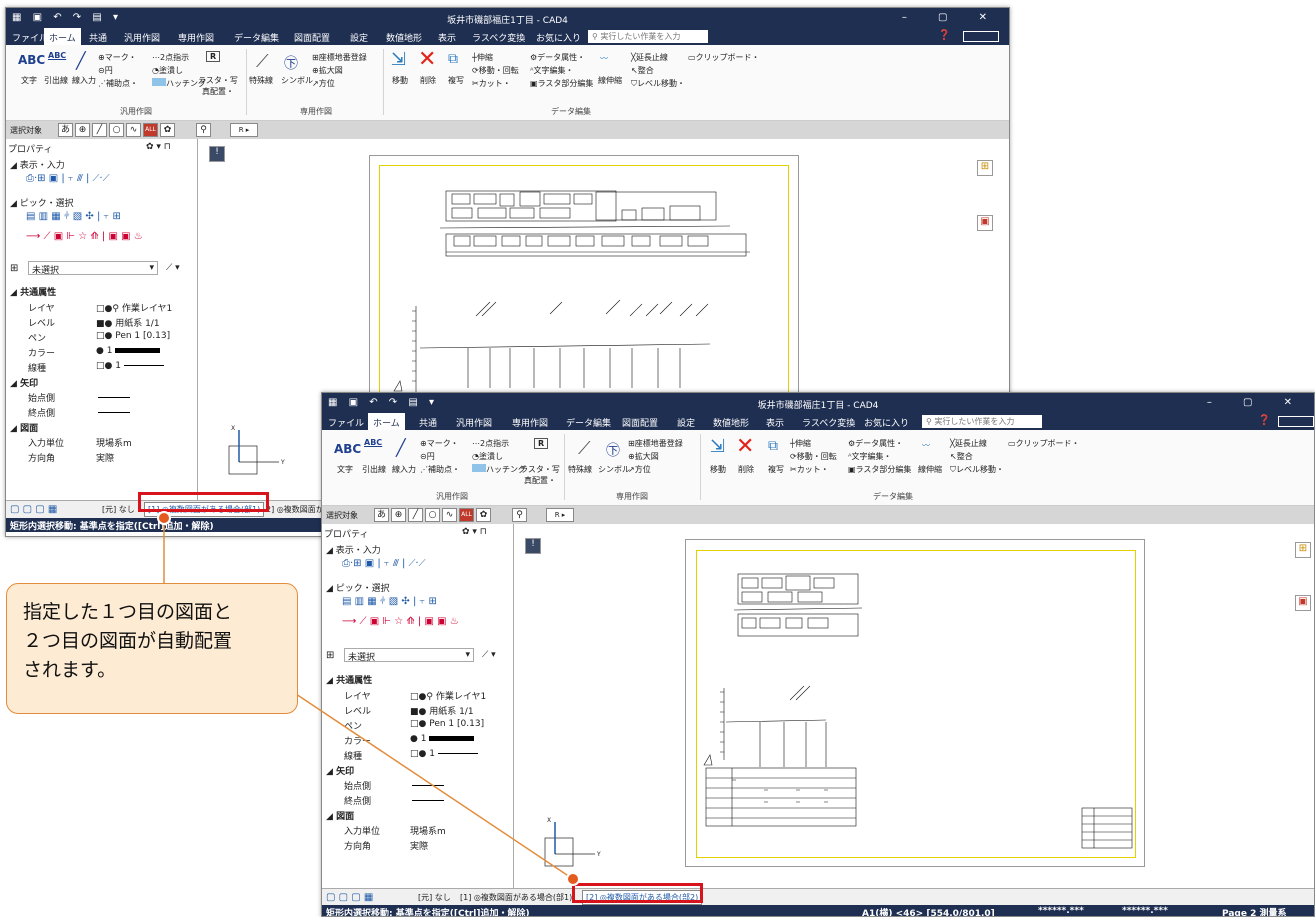 The image size is (1315, 917). Describe the element at coordinates (346, 422) in the screenshot. I see `tab-file: ファイル` at that location.